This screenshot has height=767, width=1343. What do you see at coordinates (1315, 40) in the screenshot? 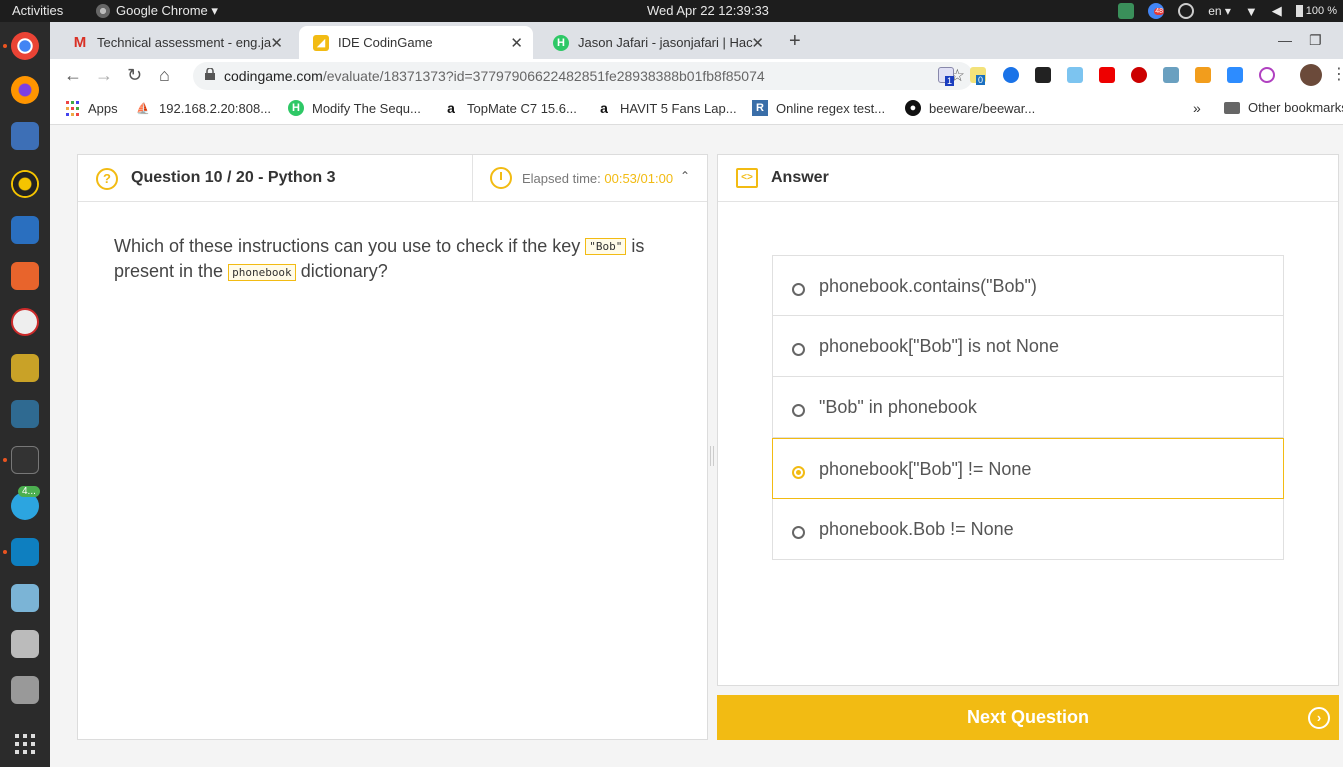
I see `restore-icon: ❐` at bounding box center [1315, 40].